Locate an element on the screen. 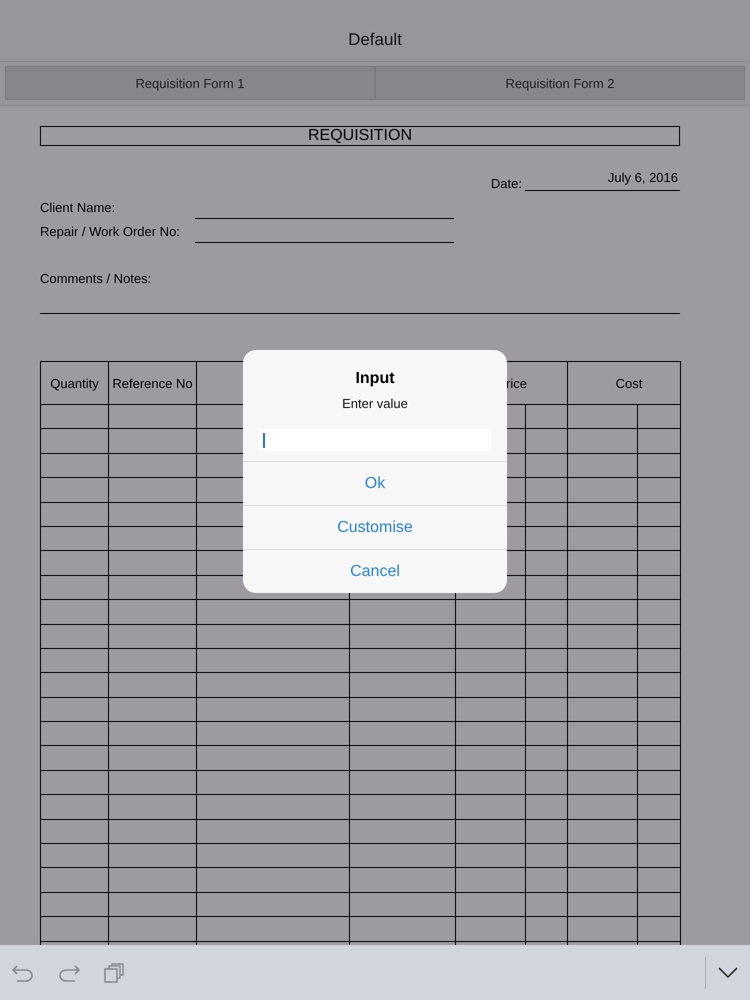  form-title: REQUISITION is located at coordinates (360, 136).